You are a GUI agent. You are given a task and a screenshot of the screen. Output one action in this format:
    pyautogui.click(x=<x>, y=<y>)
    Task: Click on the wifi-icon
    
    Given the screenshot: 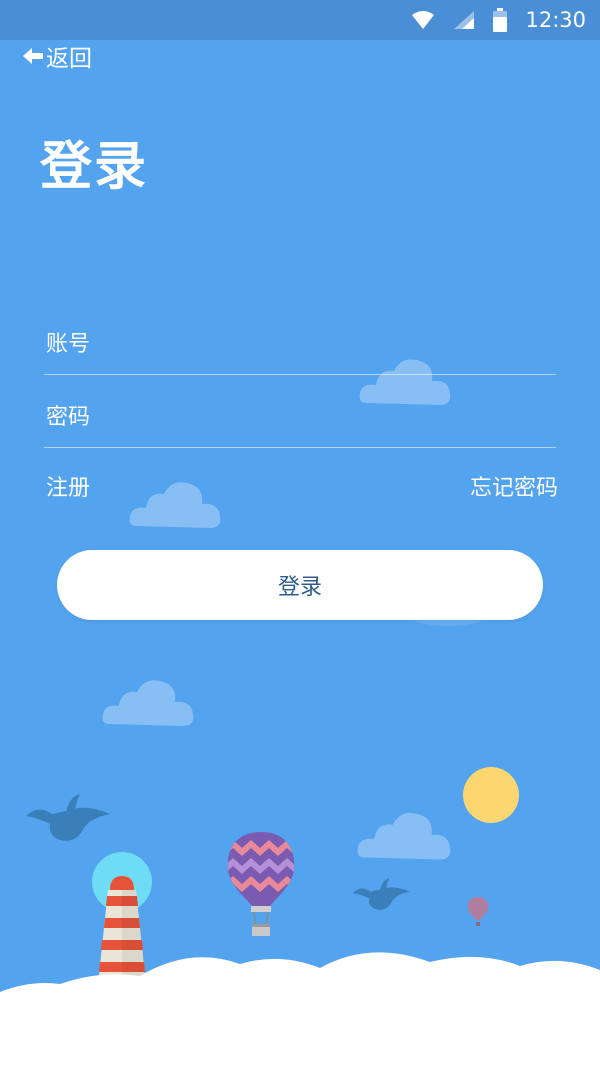 What is the action you would take?
    pyautogui.click(x=423, y=20)
    